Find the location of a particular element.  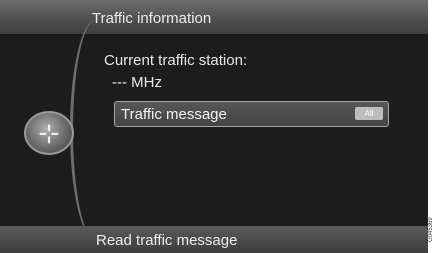

image-reference-code: G045369 is located at coordinates (431, 229).